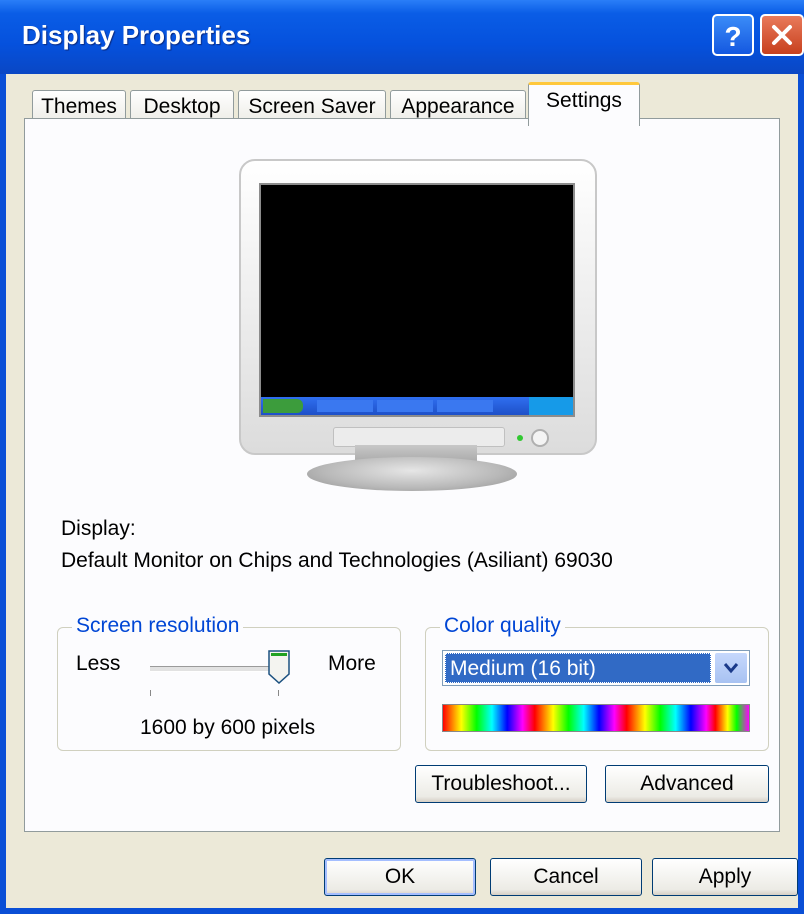  I want to click on window-title: Display Properties, so click(136, 35).